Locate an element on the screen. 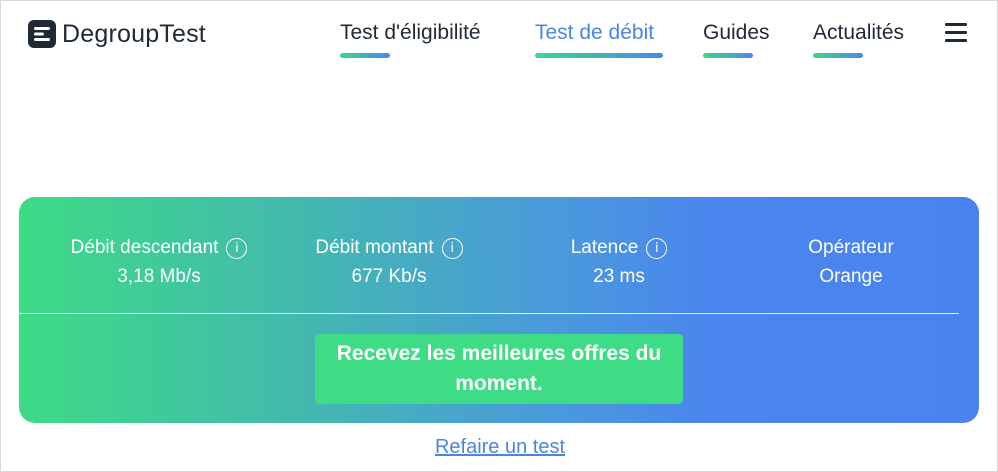 This screenshot has height=472, width=998. retest-section: Refaire un test is located at coordinates (499, 447).